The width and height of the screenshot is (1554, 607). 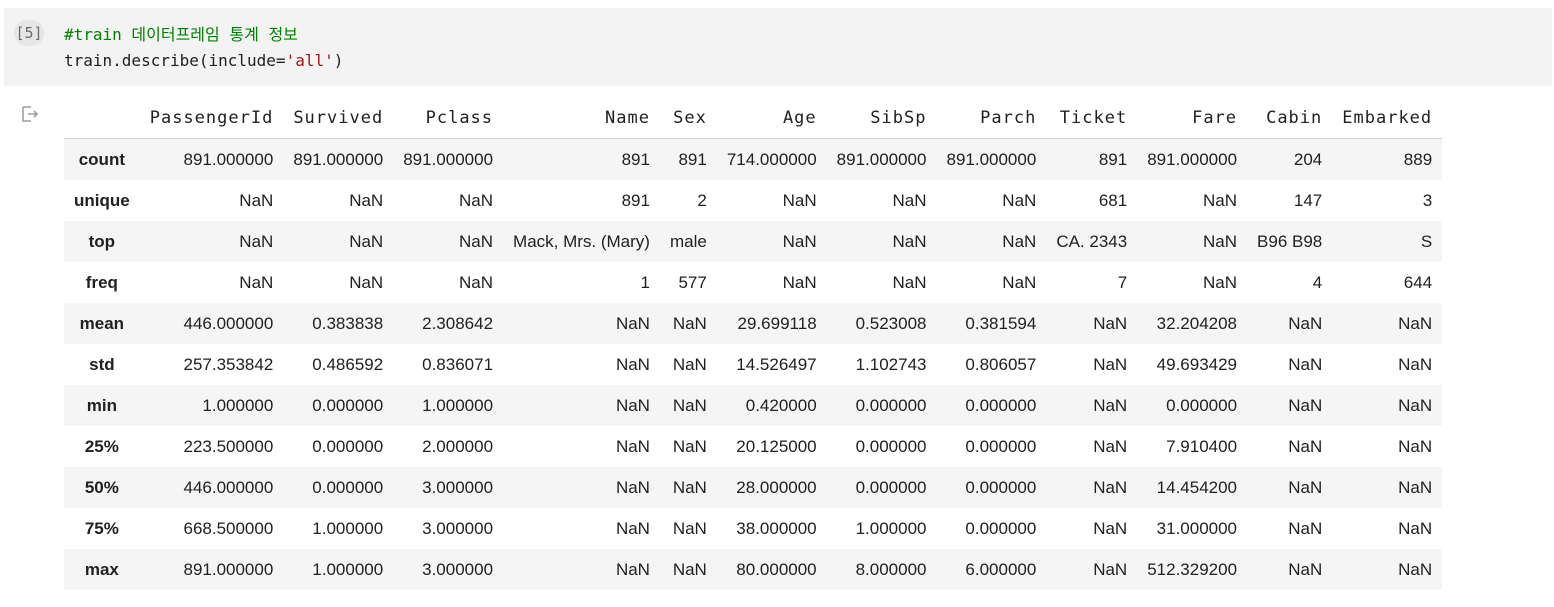 What do you see at coordinates (101, 159) in the screenshot?
I see `row-index-label: count` at bounding box center [101, 159].